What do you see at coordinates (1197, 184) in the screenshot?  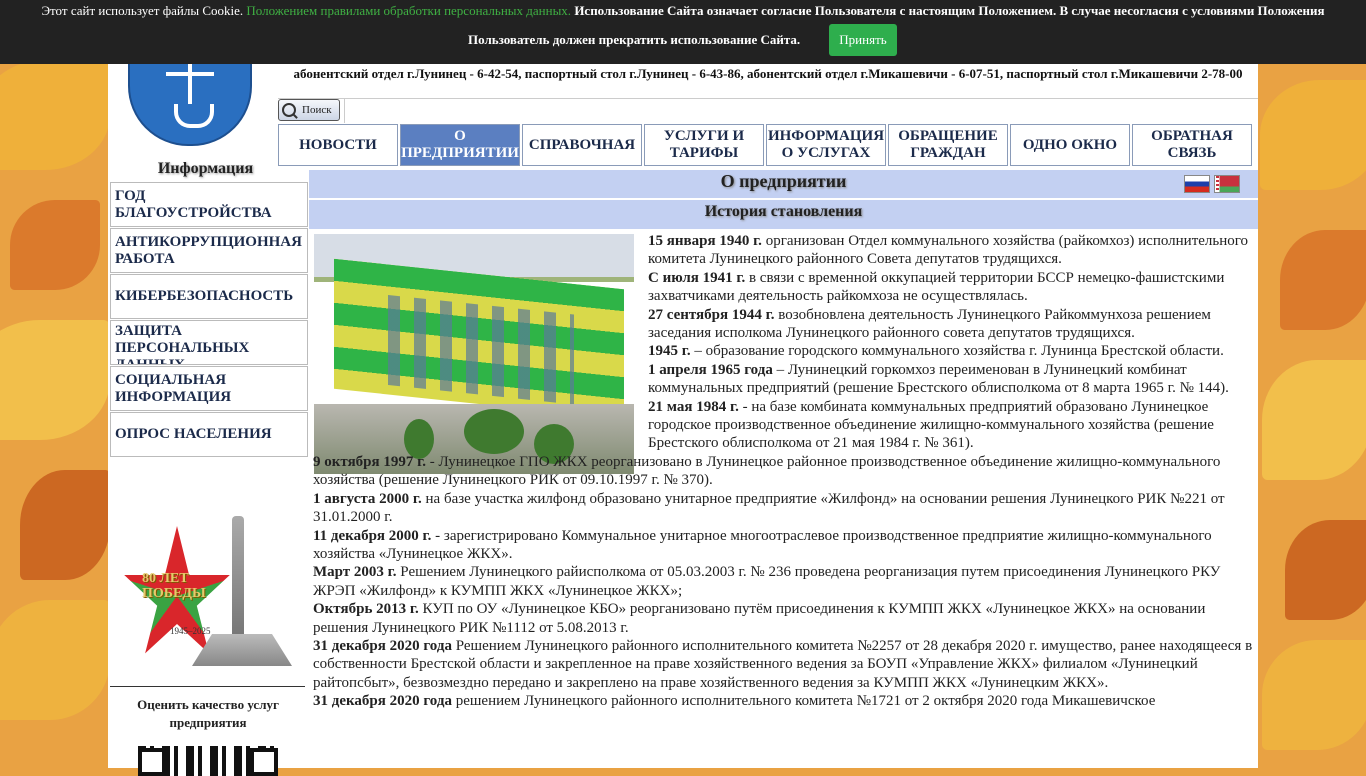 I see `russian-flag-icon` at bounding box center [1197, 184].